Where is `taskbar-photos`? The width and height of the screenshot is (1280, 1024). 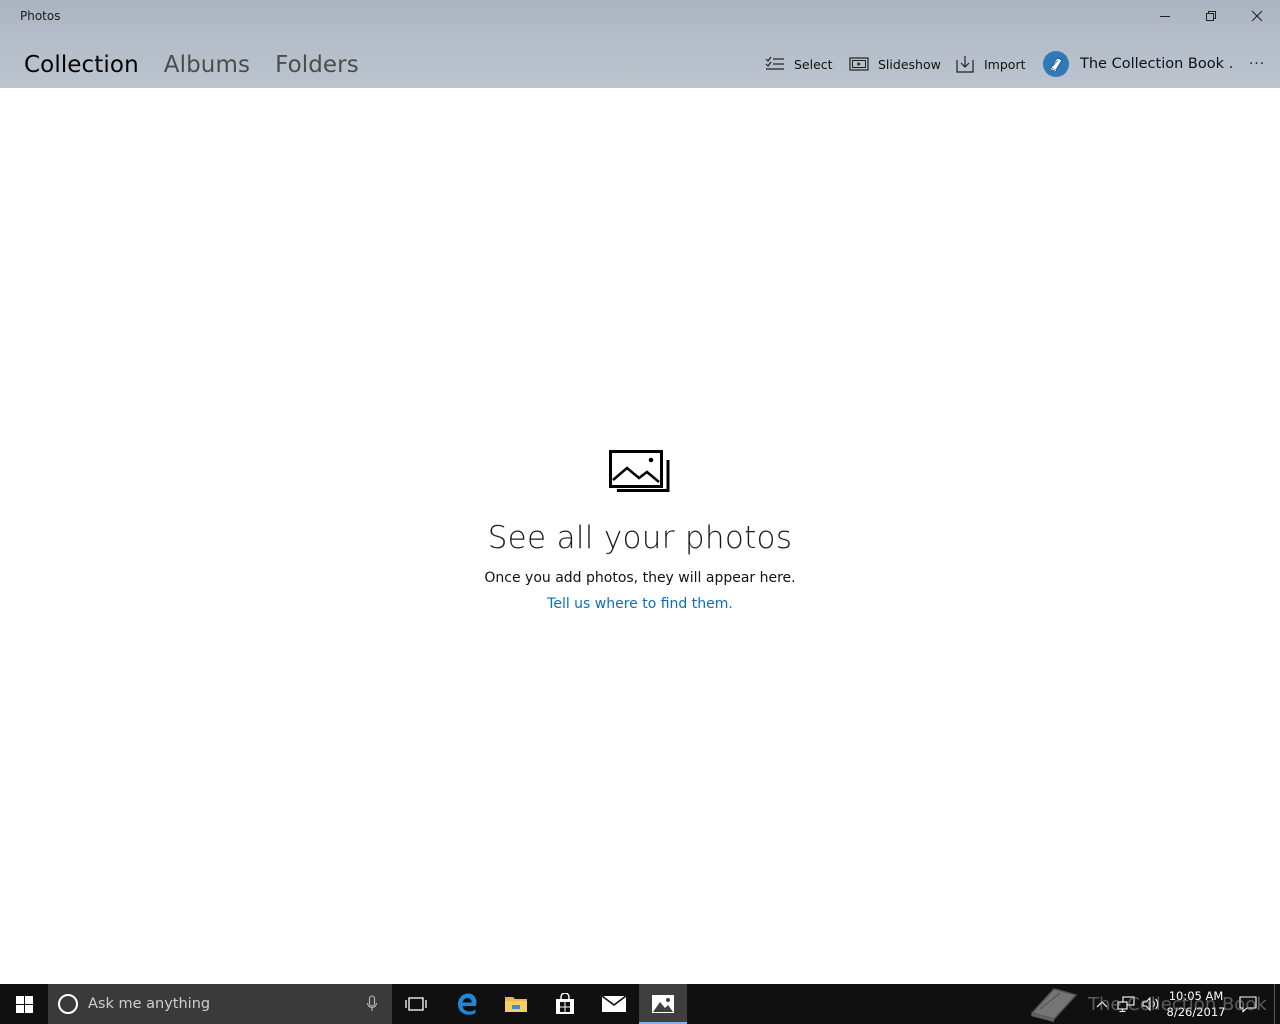 taskbar-photos is located at coordinates (663, 1004).